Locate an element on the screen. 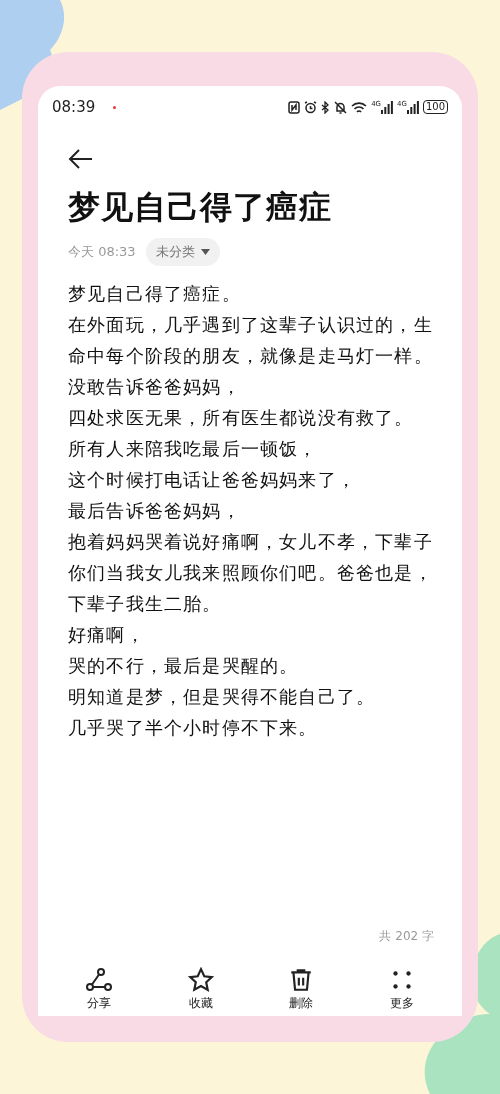 The image size is (500, 1094). note-paragraph: 最后告诉爸爸妈妈， is located at coordinates (155, 511).